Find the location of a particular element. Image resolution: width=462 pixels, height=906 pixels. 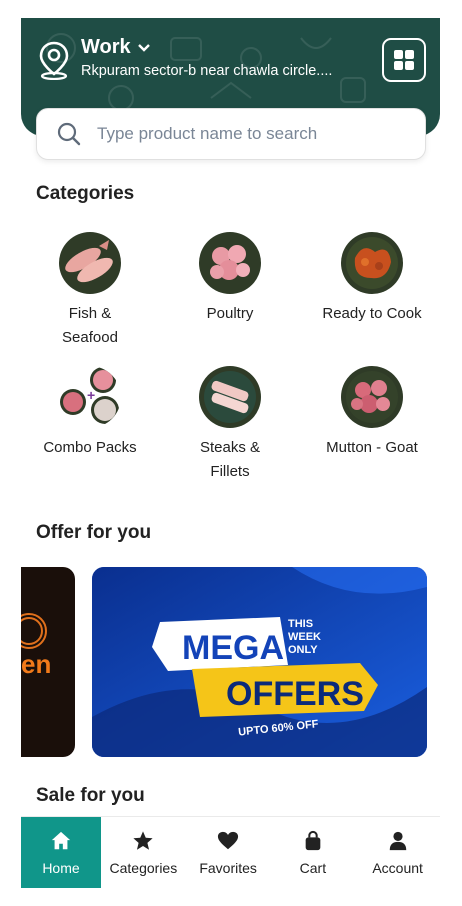

category-combo-packs: + Combo Packs is located at coordinates (90, 413).